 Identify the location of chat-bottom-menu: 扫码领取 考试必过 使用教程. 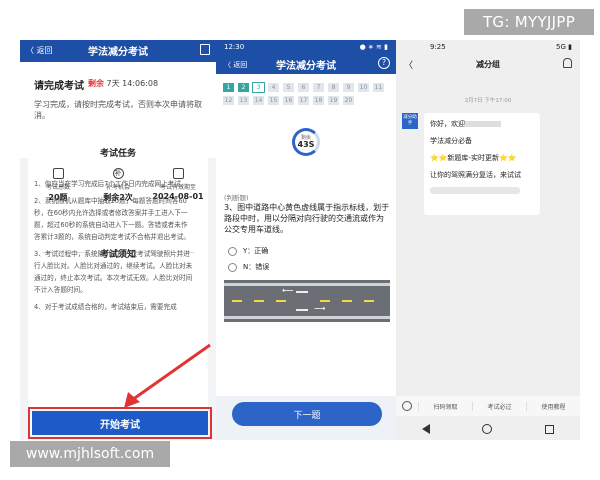
(488, 406).